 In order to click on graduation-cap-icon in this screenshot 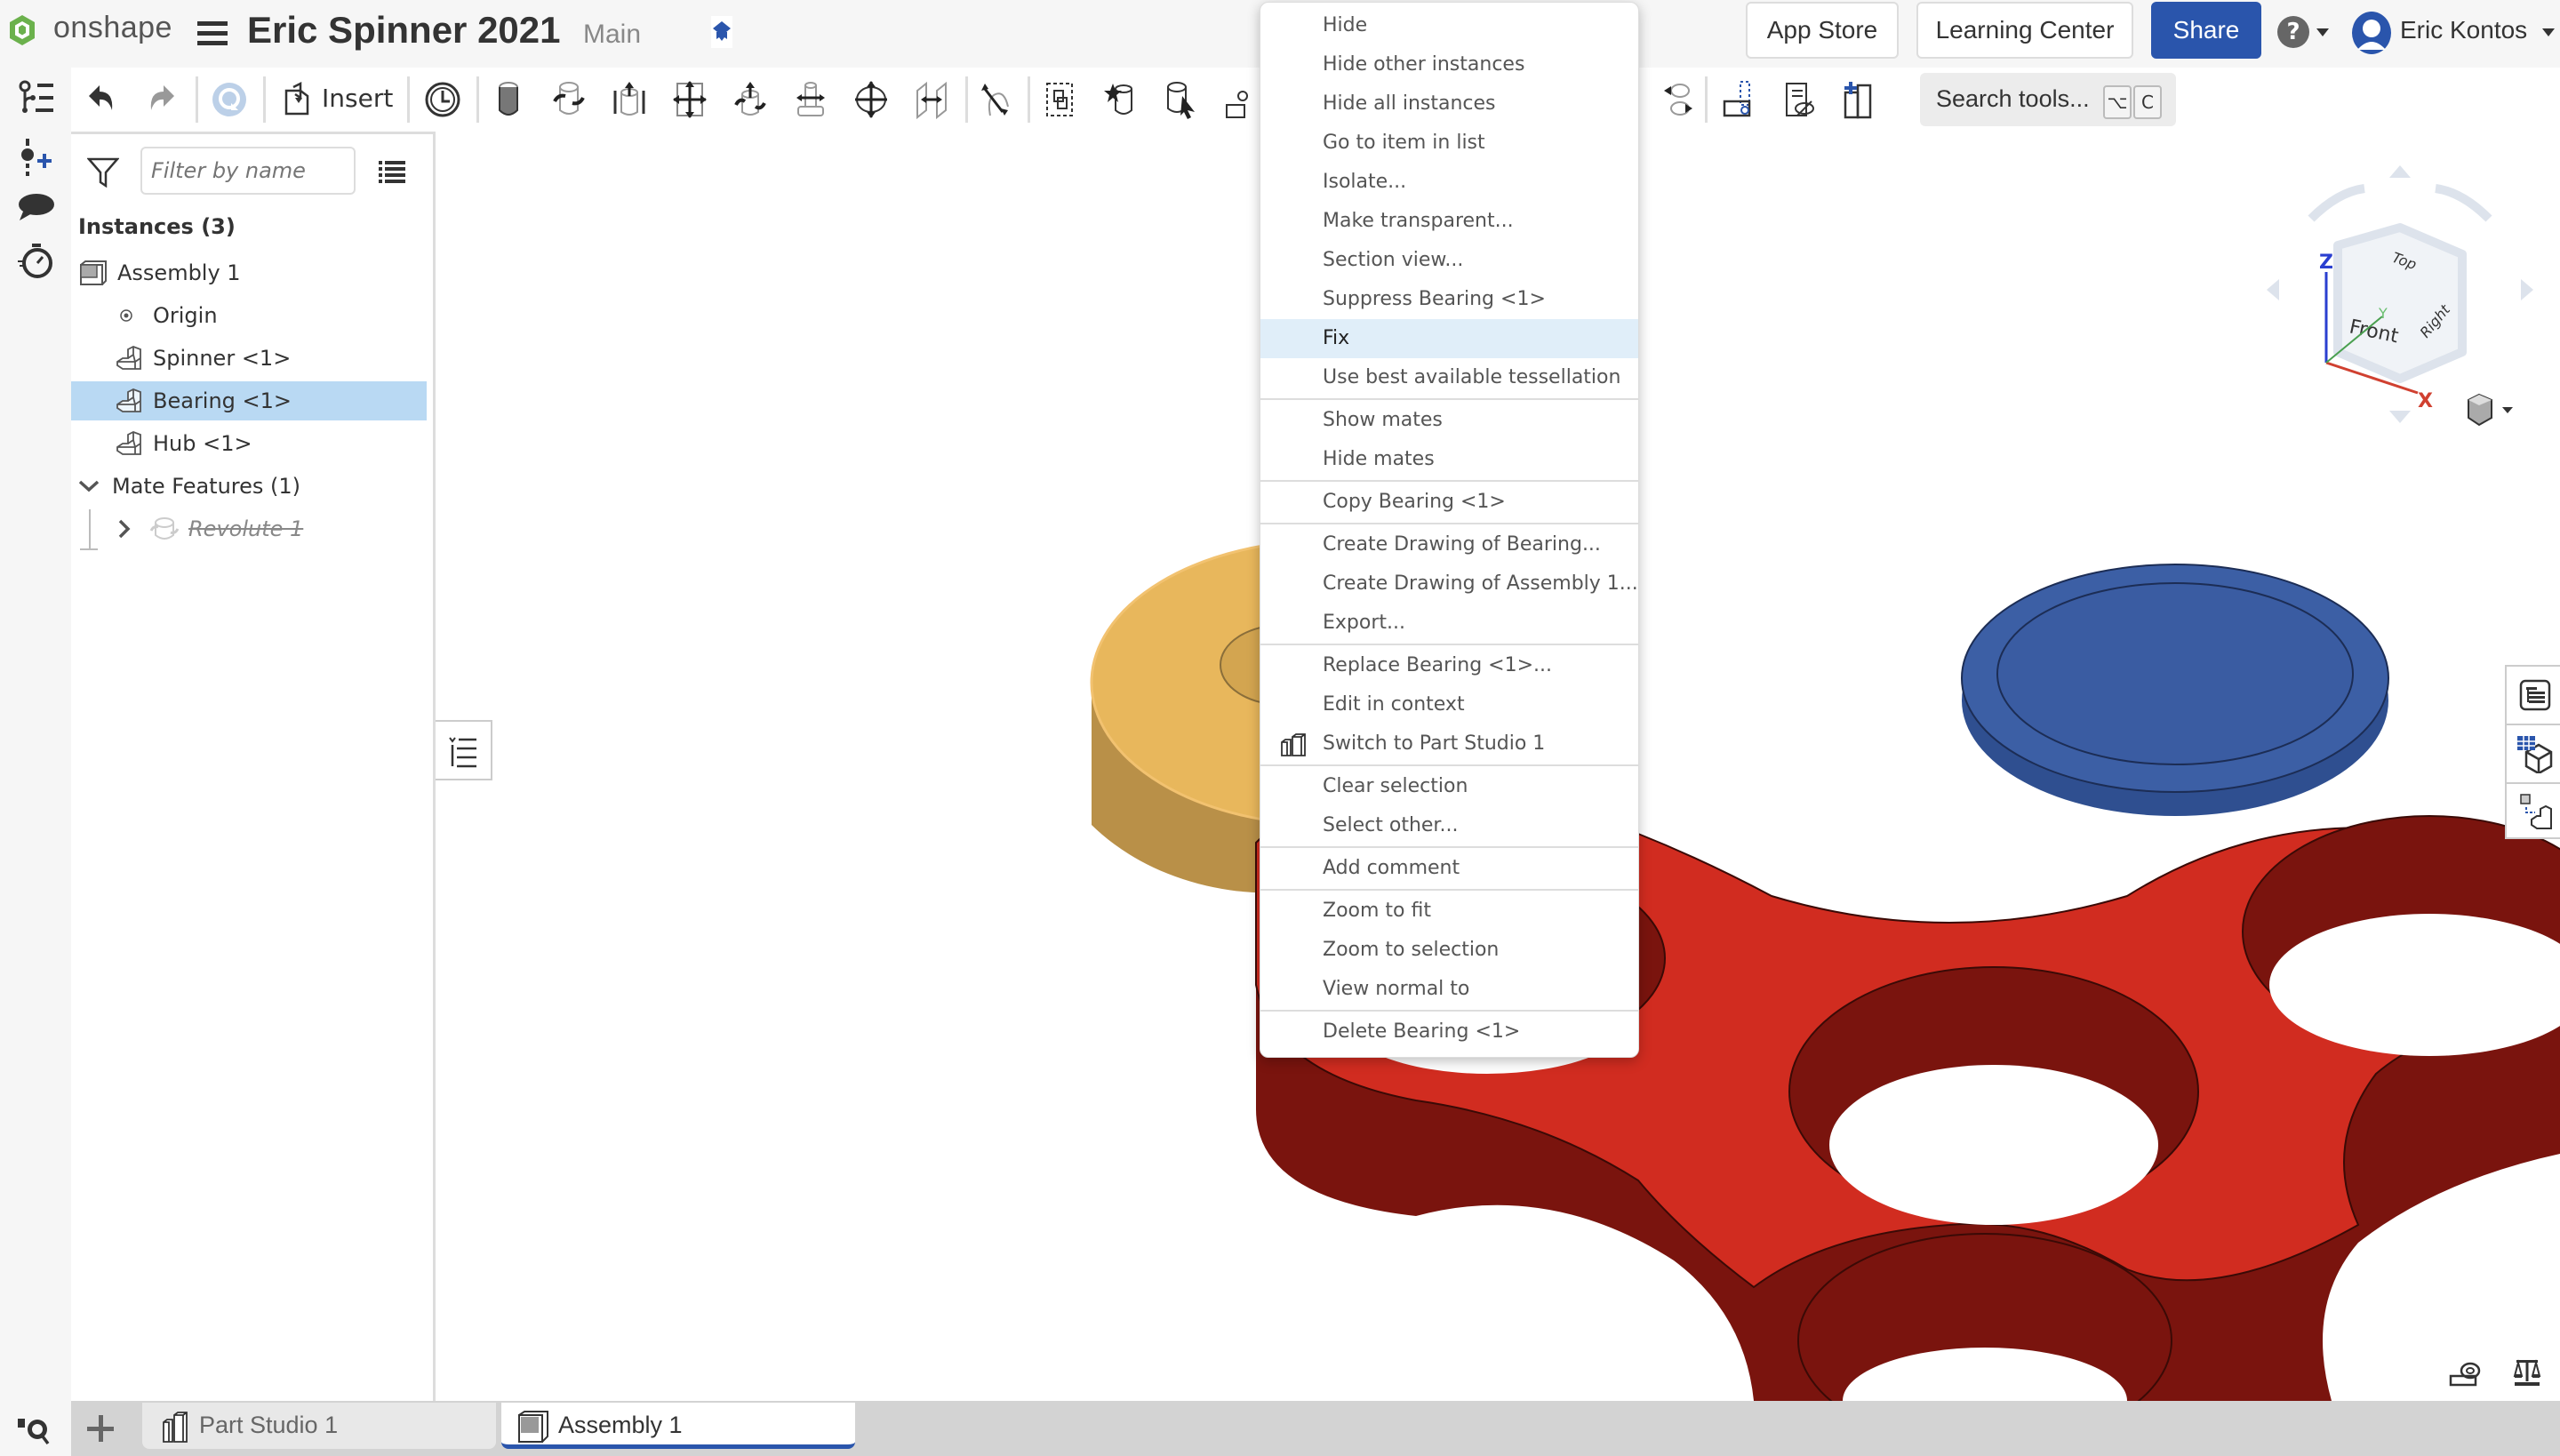, I will do `click(721, 32)`.